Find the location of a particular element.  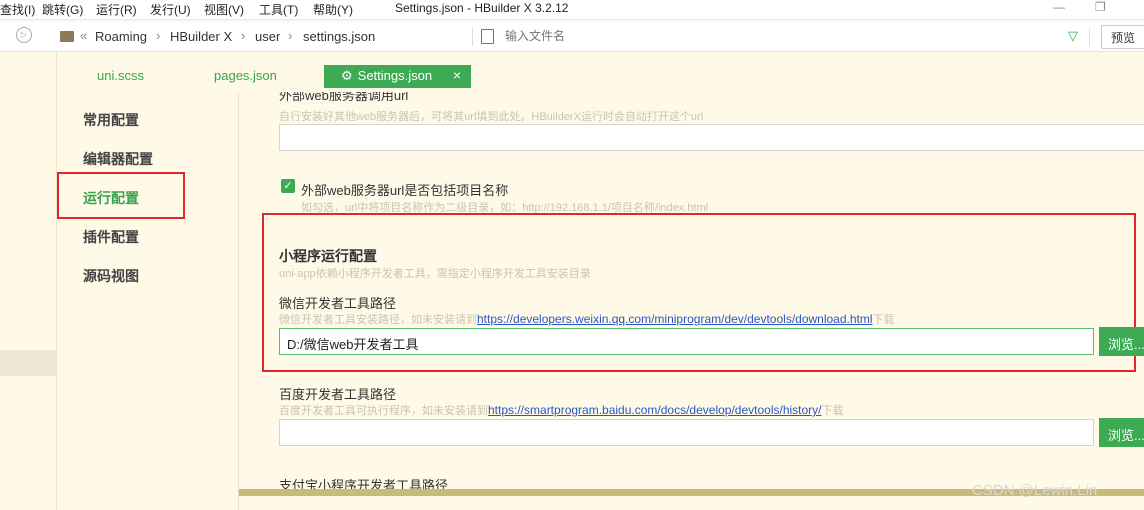

window-title: Settings.json - HBuilder X 3.2.12 is located at coordinates (482, 8).